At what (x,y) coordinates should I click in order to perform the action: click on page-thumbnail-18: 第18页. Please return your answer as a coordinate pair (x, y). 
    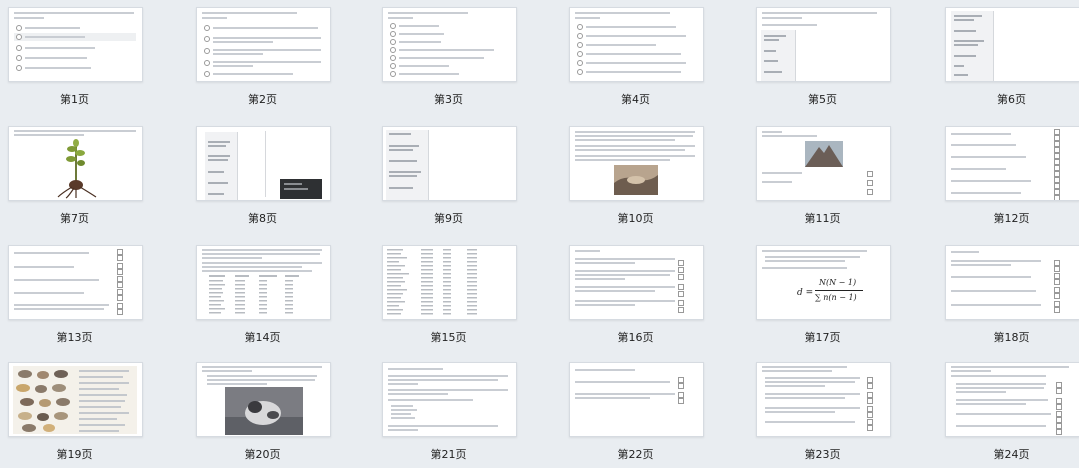
    Looking at the image, I should click on (1012, 297).